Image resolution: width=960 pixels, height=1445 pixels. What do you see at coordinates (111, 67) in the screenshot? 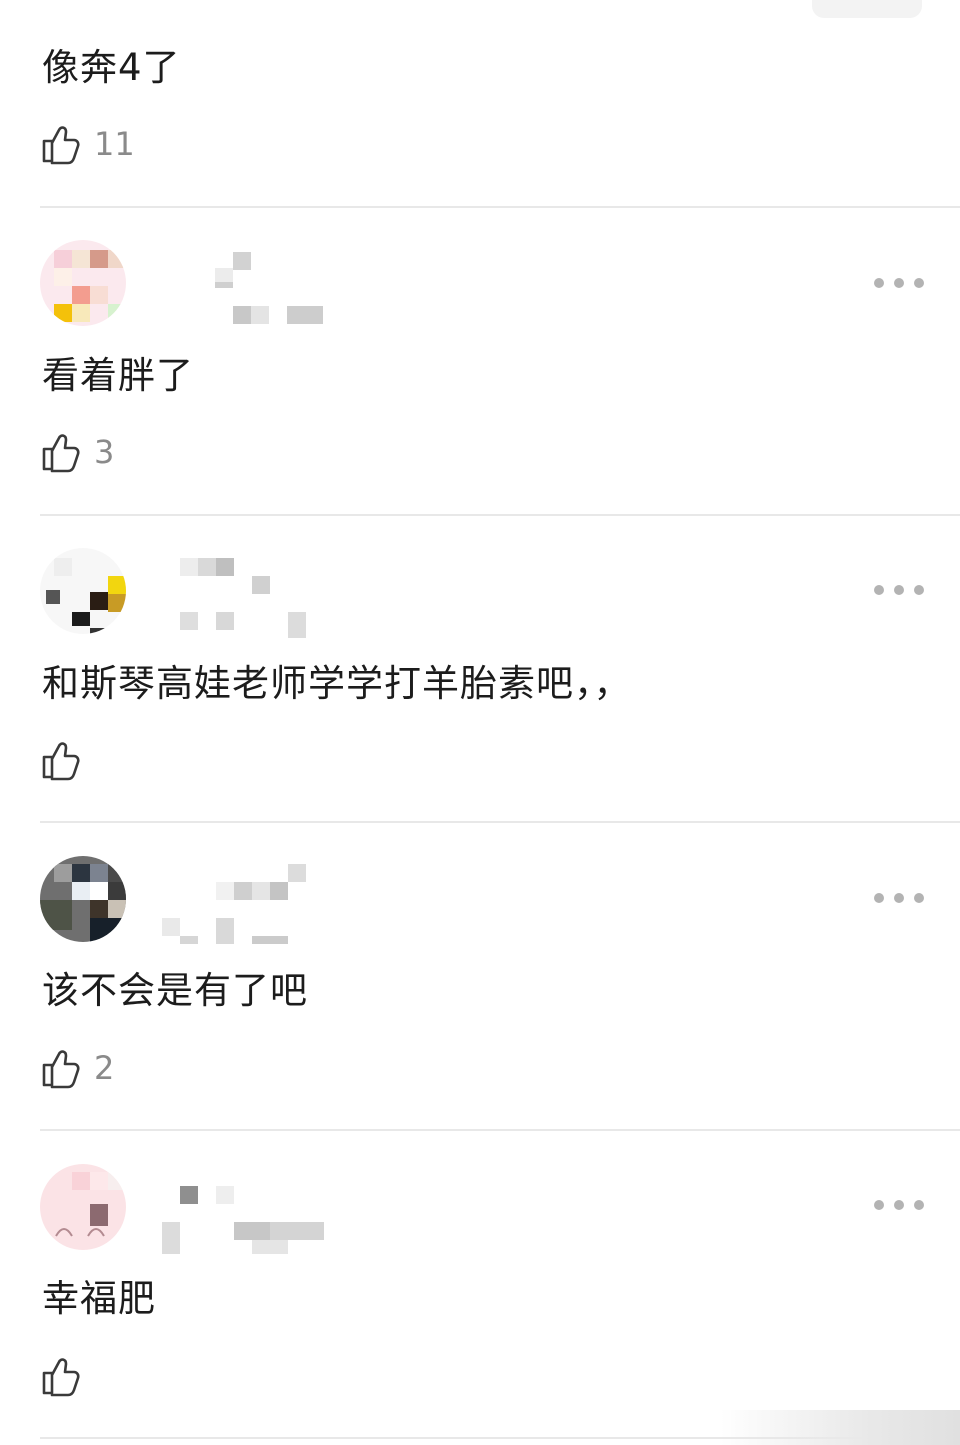
I see `comment-text: 像奔4了` at bounding box center [111, 67].